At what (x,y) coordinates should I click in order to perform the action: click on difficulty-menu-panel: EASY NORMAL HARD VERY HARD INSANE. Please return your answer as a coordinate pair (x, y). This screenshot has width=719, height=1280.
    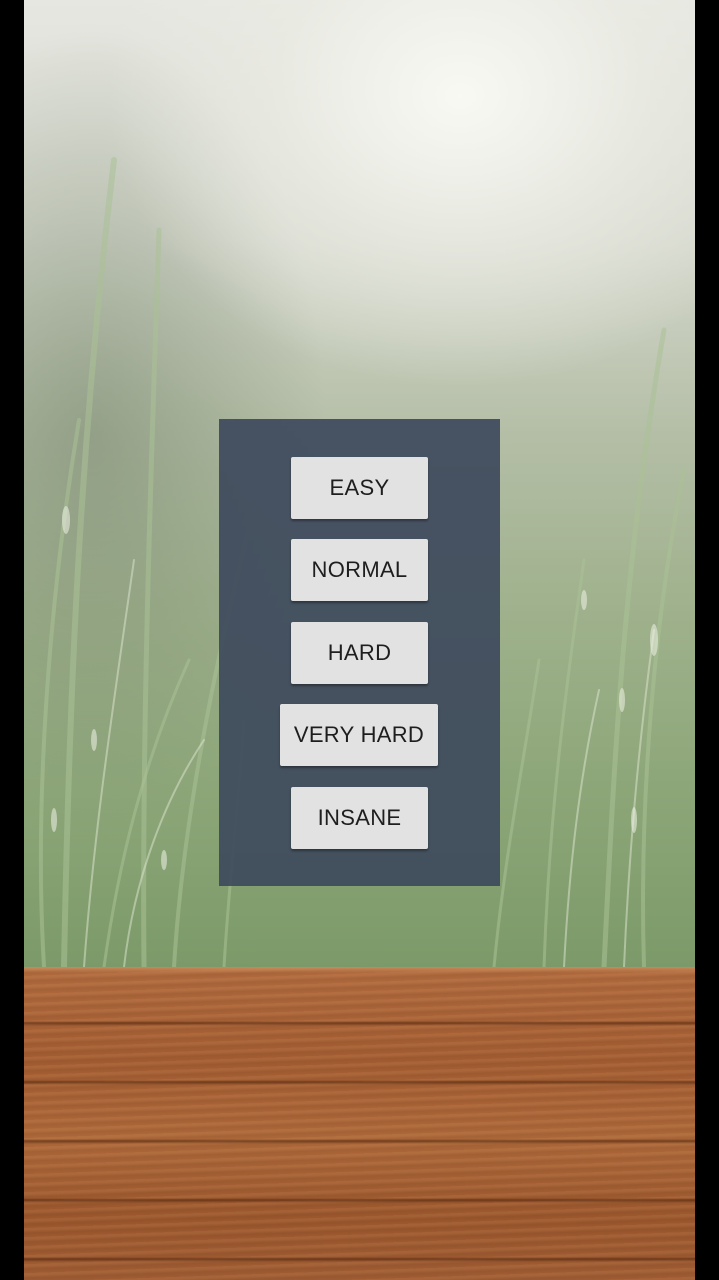
    Looking at the image, I should click on (359, 652).